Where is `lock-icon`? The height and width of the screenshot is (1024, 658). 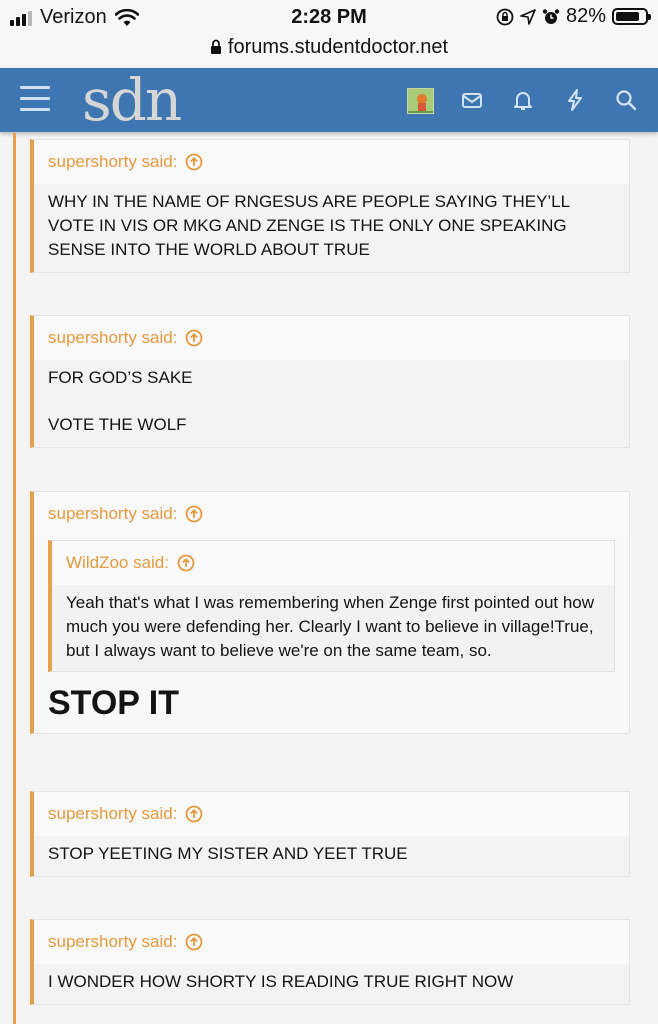 lock-icon is located at coordinates (215, 46).